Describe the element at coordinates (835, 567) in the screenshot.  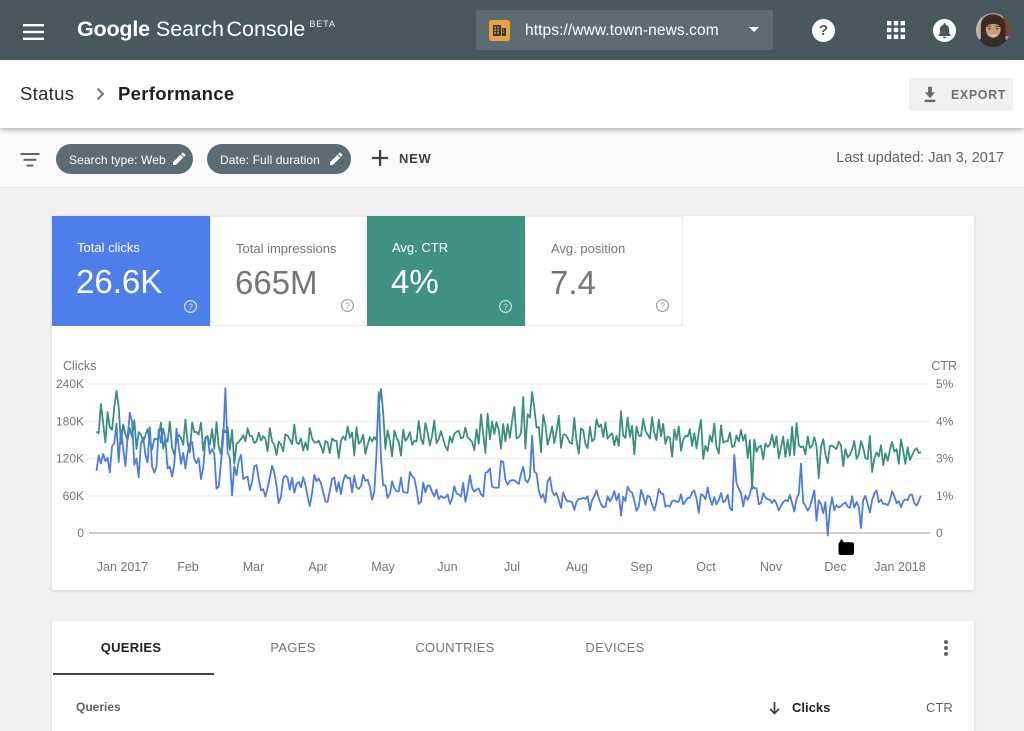
I see `svg-text: Dec` at that location.